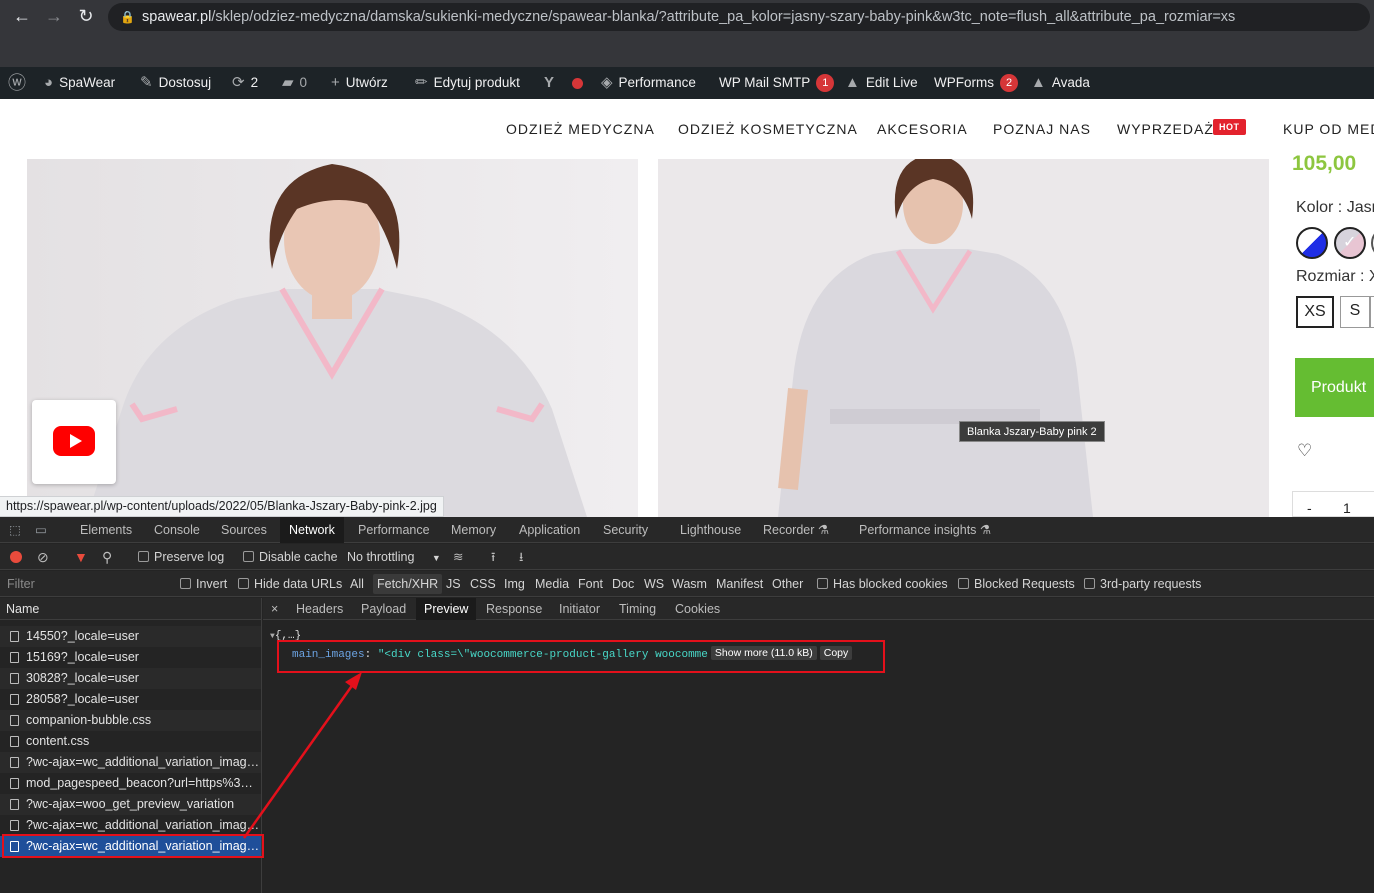  What do you see at coordinates (787, 584) in the screenshot?
I see `filter-type-other: Other` at bounding box center [787, 584].